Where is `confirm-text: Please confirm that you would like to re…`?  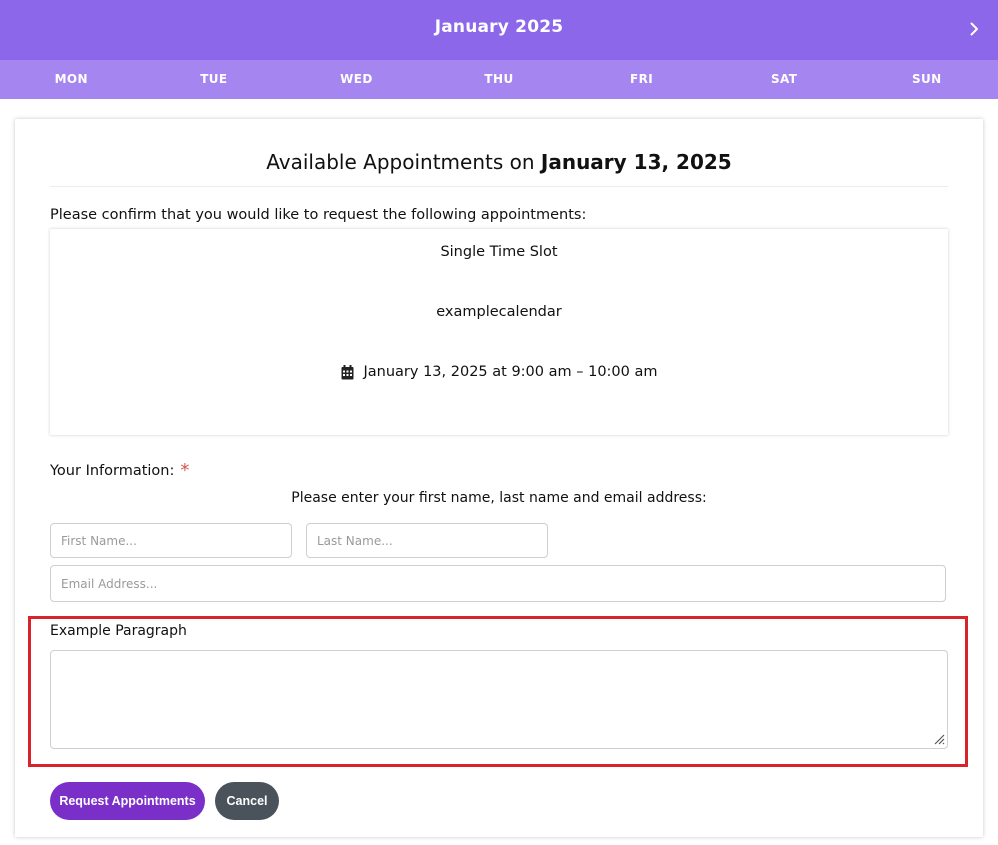
confirm-text: Please confirm that you would like to re… is located at coordinates (318, 215).